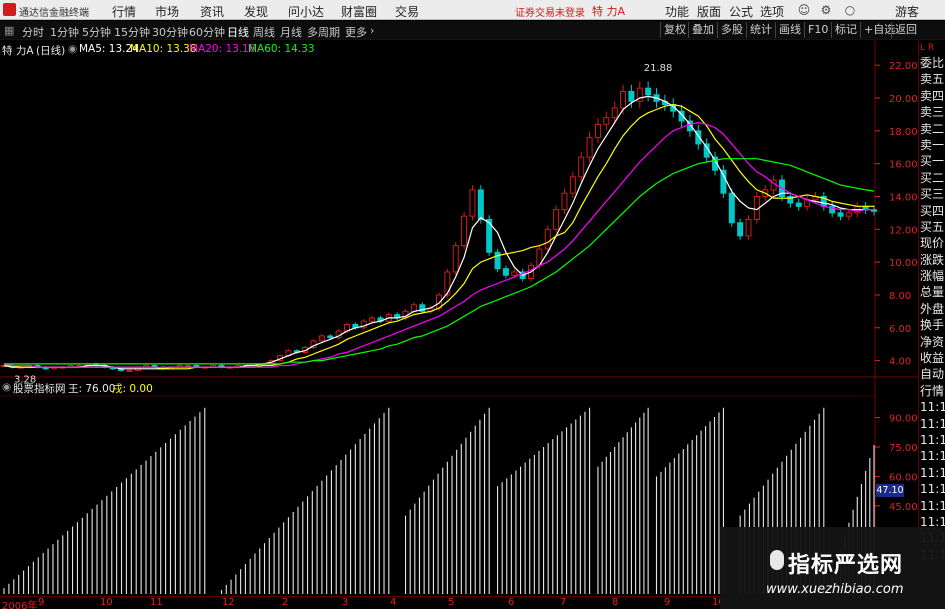  What do you see at coordinates (132, 389) in the screenshot?
I see `indicator-xu: 戌: 0.00` at bounding box center [132, 389].